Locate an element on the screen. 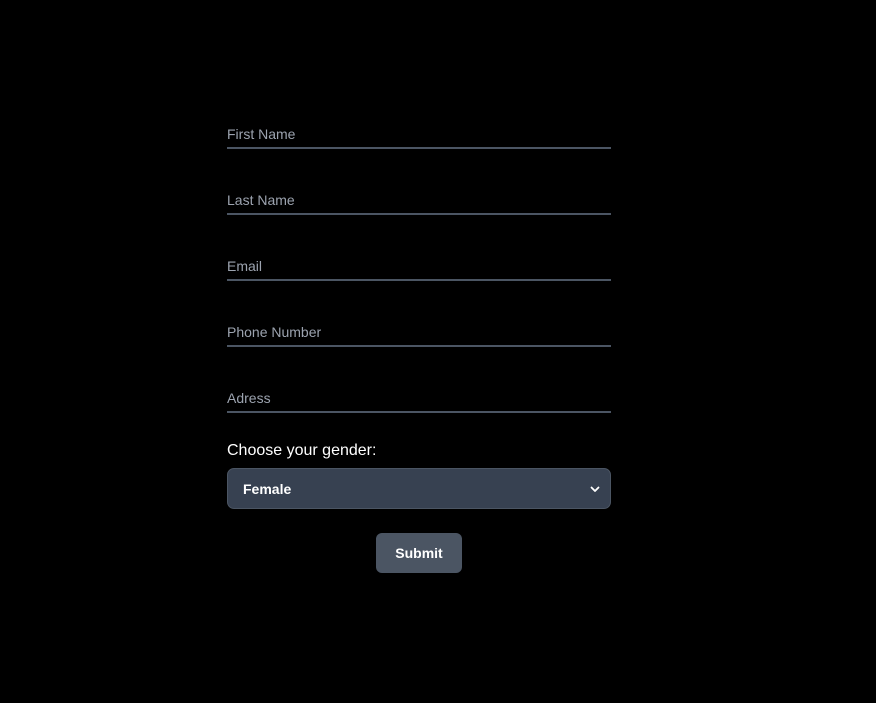 This screenshot has width=876, height=703. chevron-down-icon is located at coordinates (595, 489).